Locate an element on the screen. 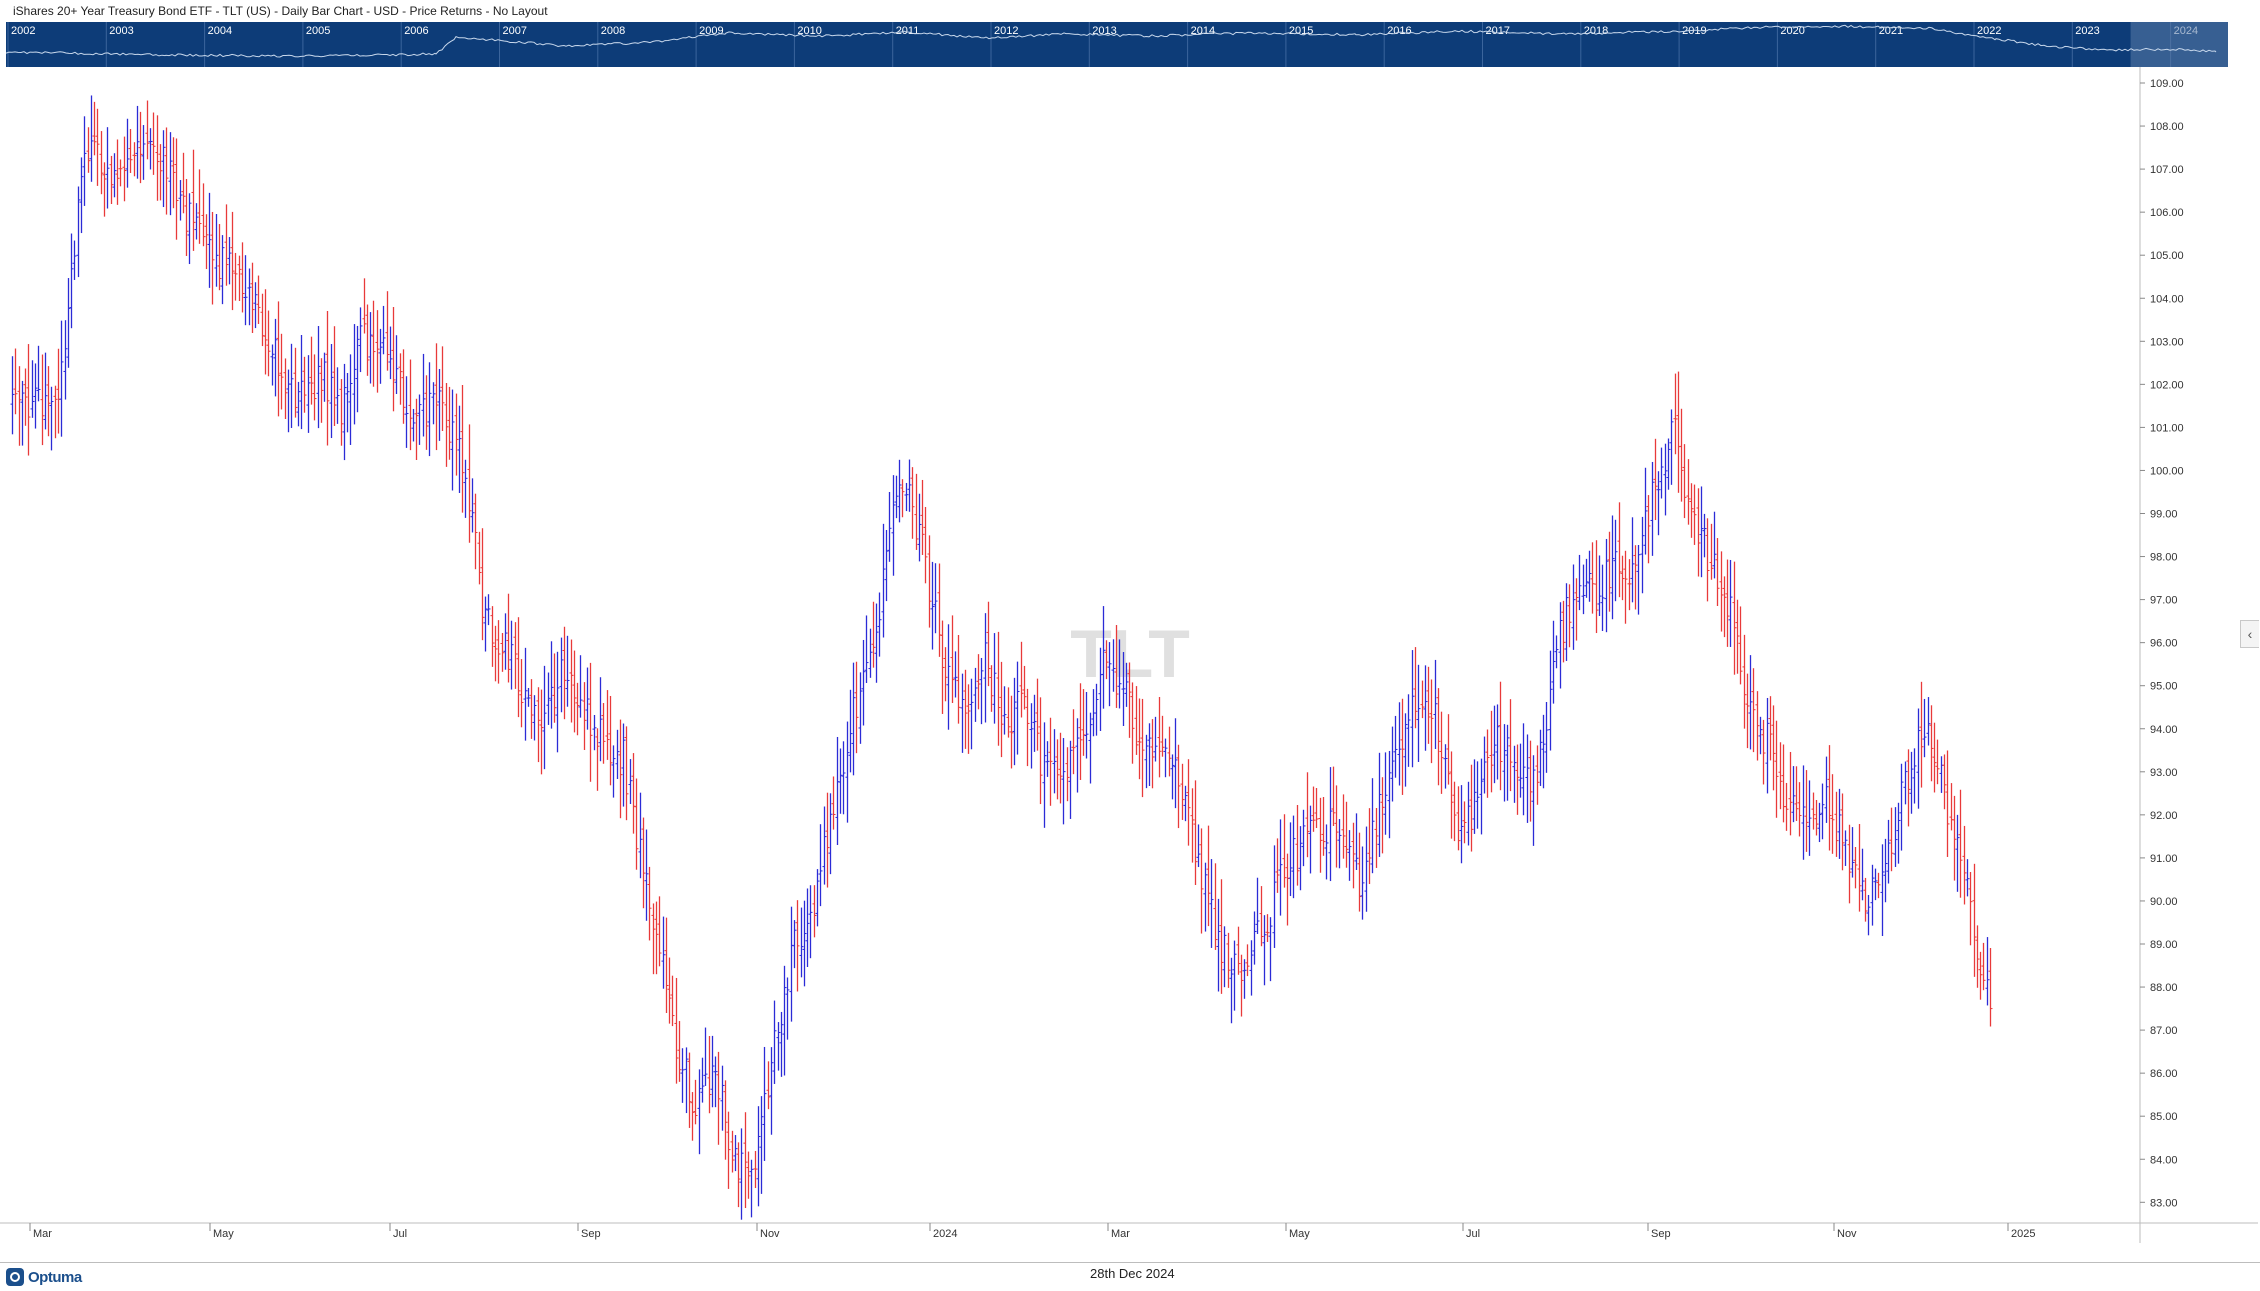 Image resolution: width=2260 pixels, height=1291 pixels. navigator-year-label: 2003 is located at coordinates (121, 31).